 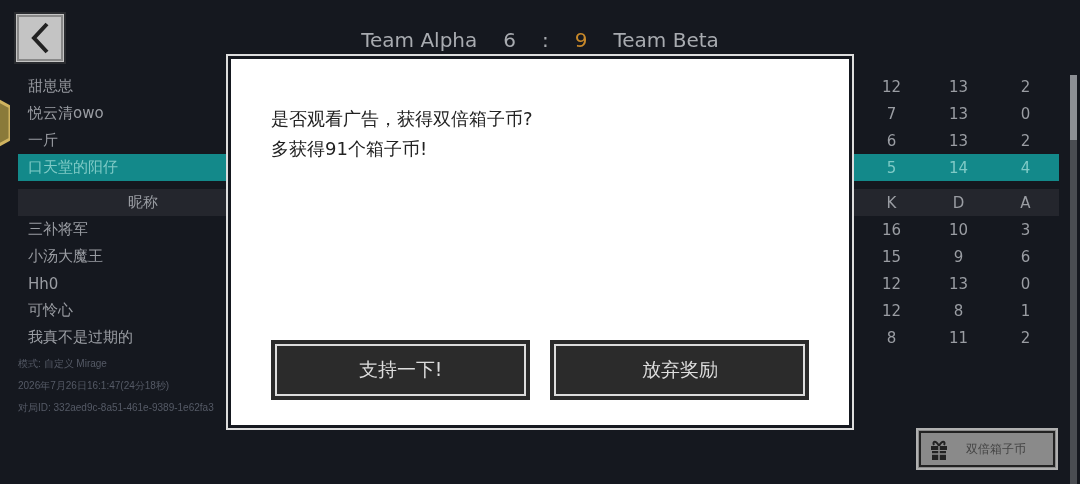 What do you see at coordinates (1025, 256) in the screenshot?
I see `assists-cell-text: 6` at bounding box center [1025, 256].